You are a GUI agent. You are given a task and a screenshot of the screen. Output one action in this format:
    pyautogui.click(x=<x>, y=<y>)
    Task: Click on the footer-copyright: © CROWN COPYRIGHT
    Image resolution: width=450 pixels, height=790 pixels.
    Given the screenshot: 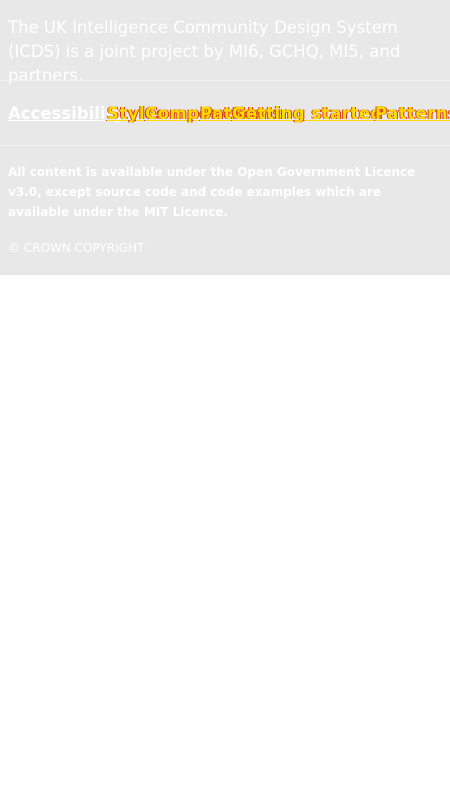 What is the action you would take?
    pyautogui.click(x=76, y=248)
    